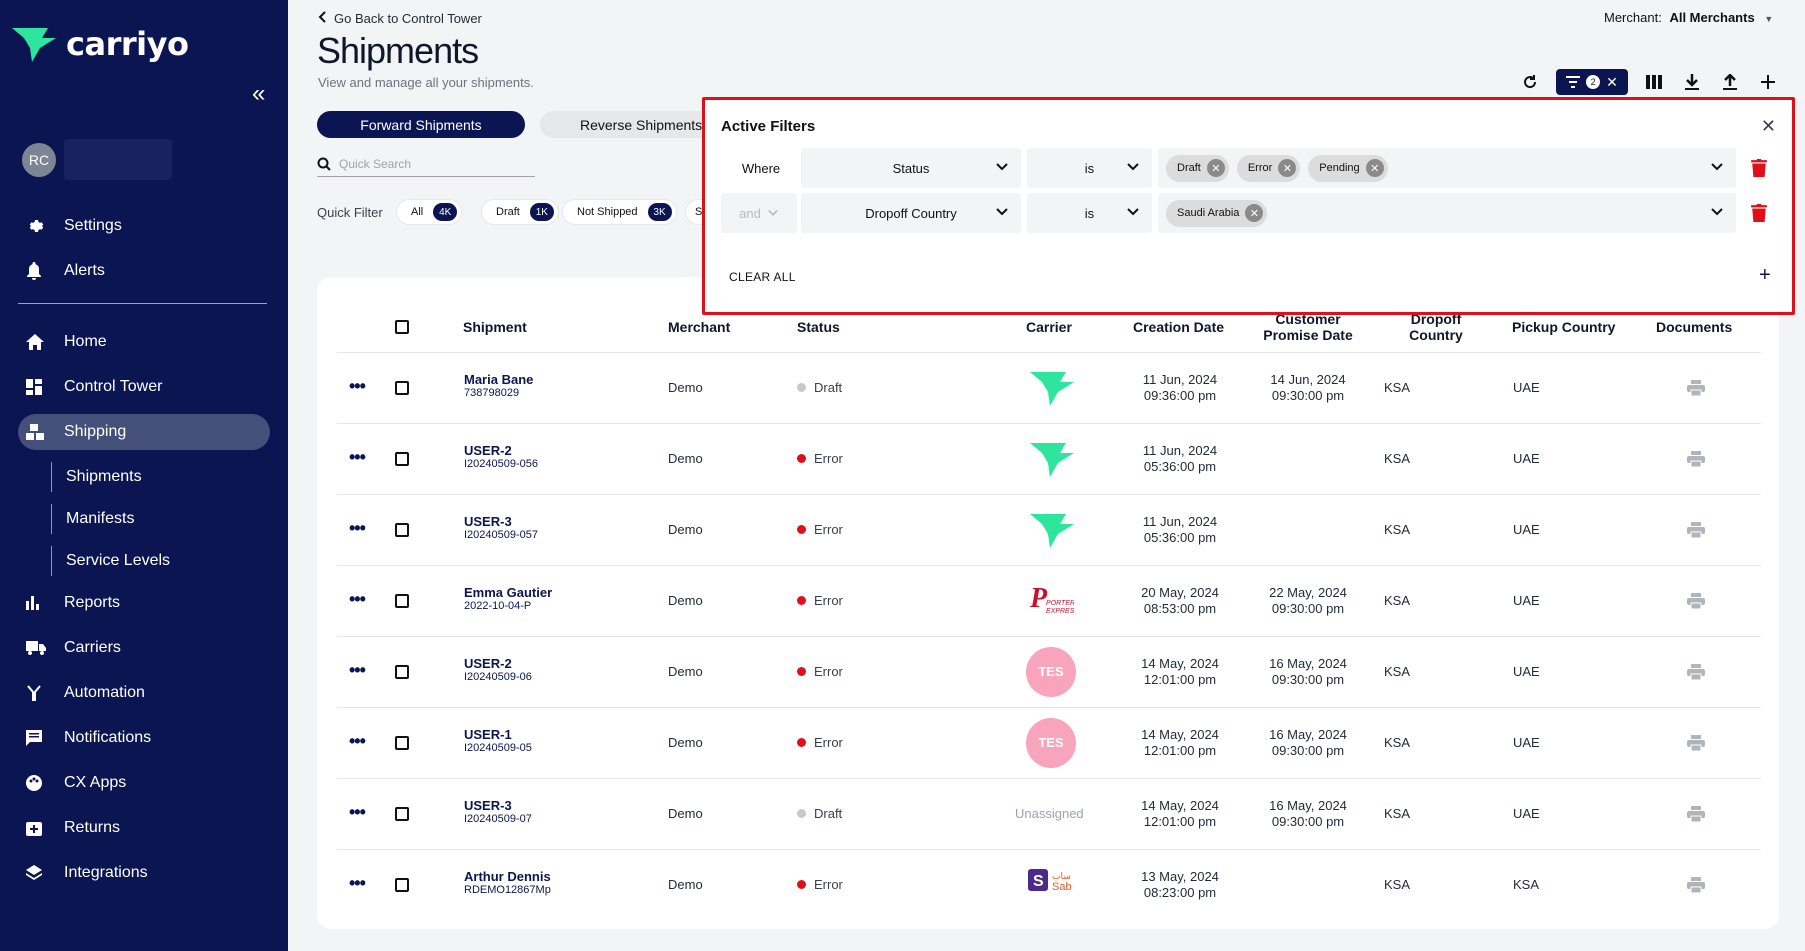 The height and width of the screenshot is (951, 1805). I want to click on shipment-name: Maria Bane, so click(498, 379).